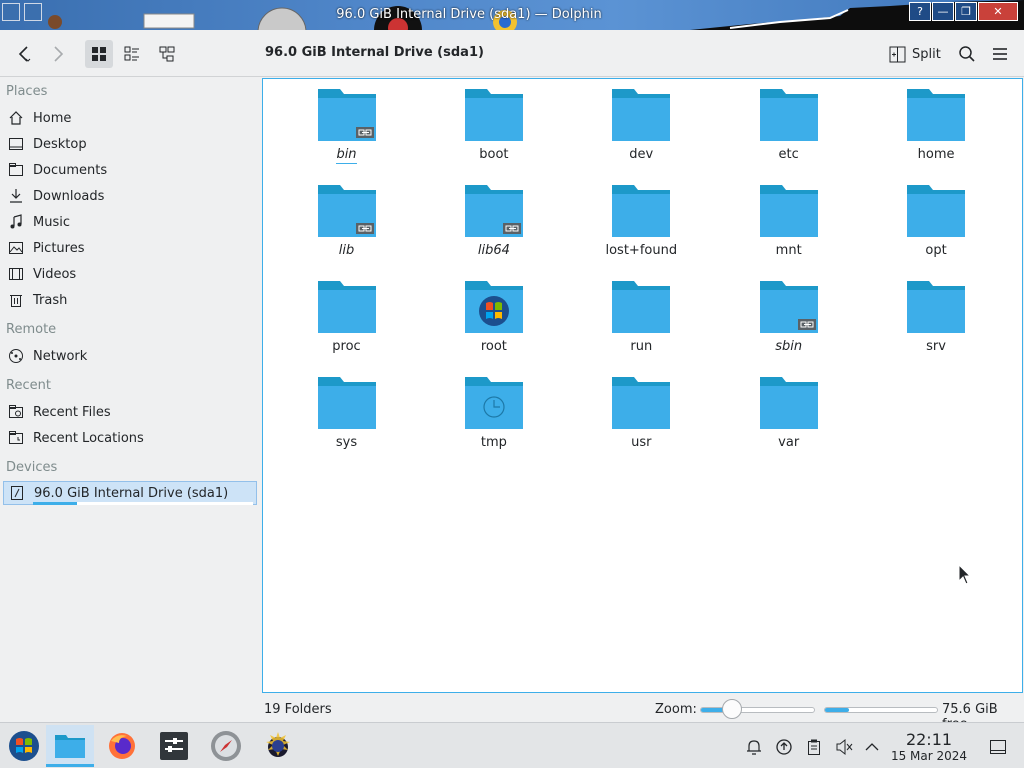 The height and width of the screenshot is (768, 1024). I want to click on sidebar-item-recent-locations: Recent Locations, so click(130, 438).